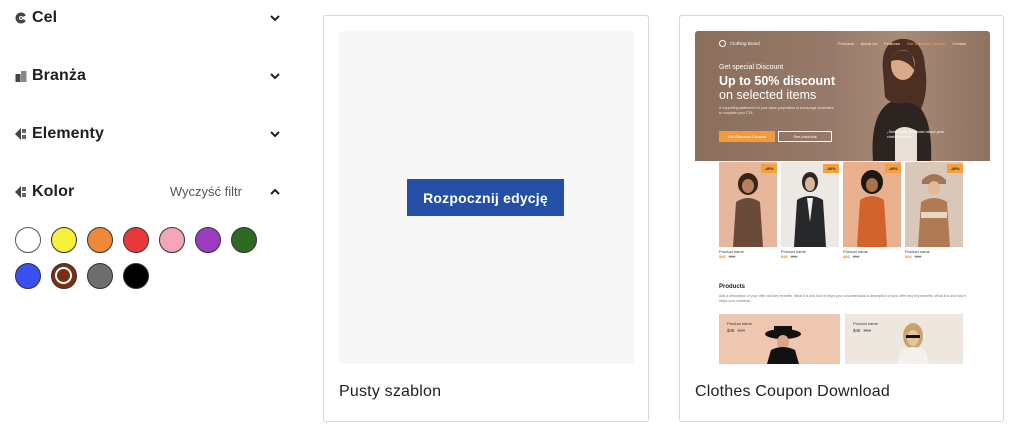 Image resolution: width=1012 pixels, height=428 pixels. Describe the element at coordinates (745, 43) in the screenshot. I see `brand-name: Clothing Brand` at that location.